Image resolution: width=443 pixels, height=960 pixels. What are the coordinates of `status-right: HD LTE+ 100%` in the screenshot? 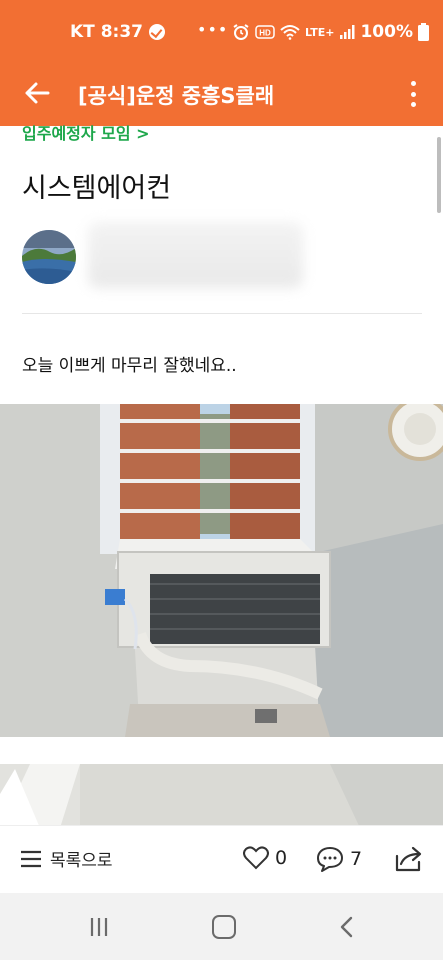 It's located at (330, 32).